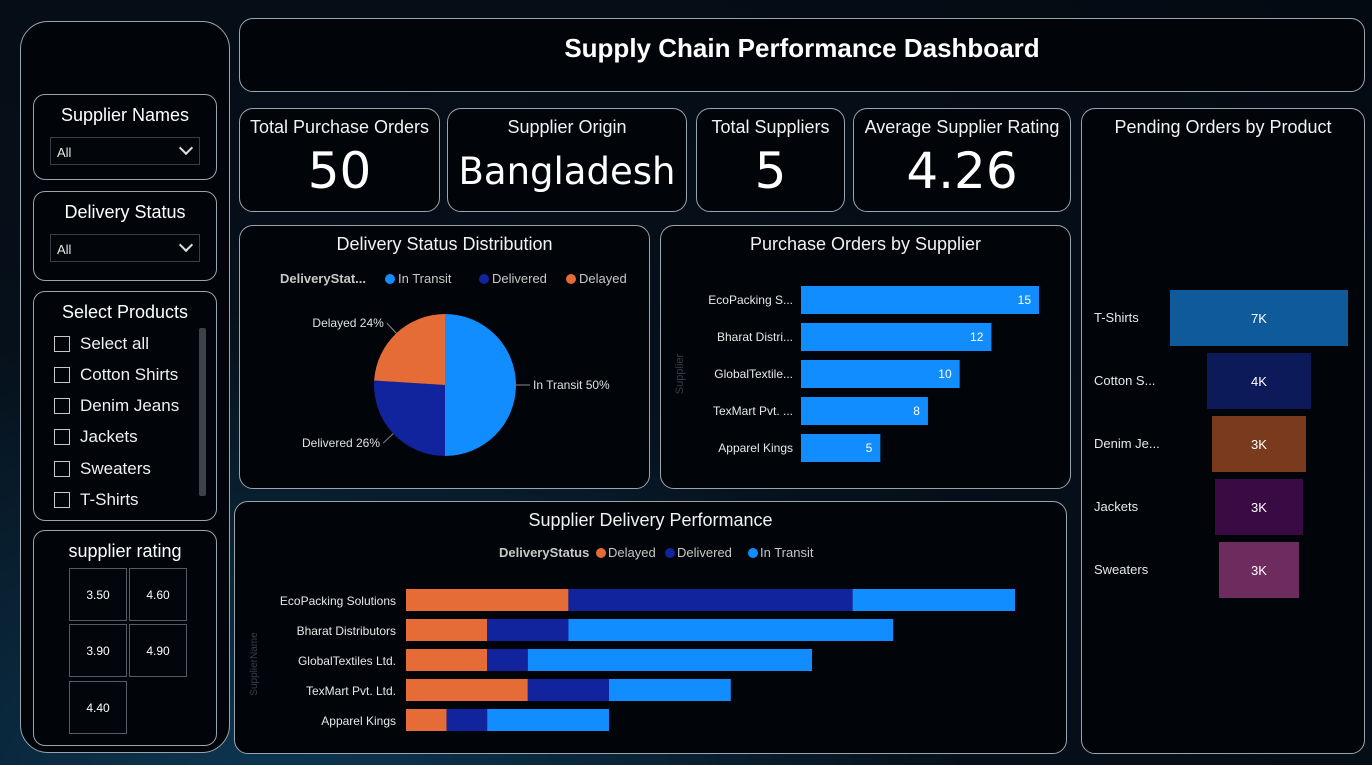  What do you see at coordinates (444, 244) in the screenshot?
I see `chart-title: Delivery Status Distribution` at bounding box center [444, 244].